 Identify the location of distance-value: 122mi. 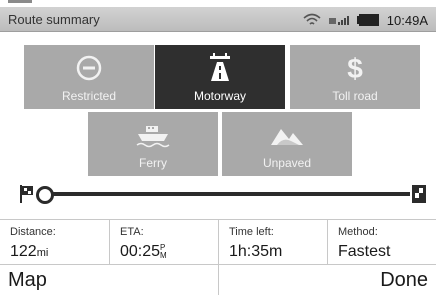
(29, 251).